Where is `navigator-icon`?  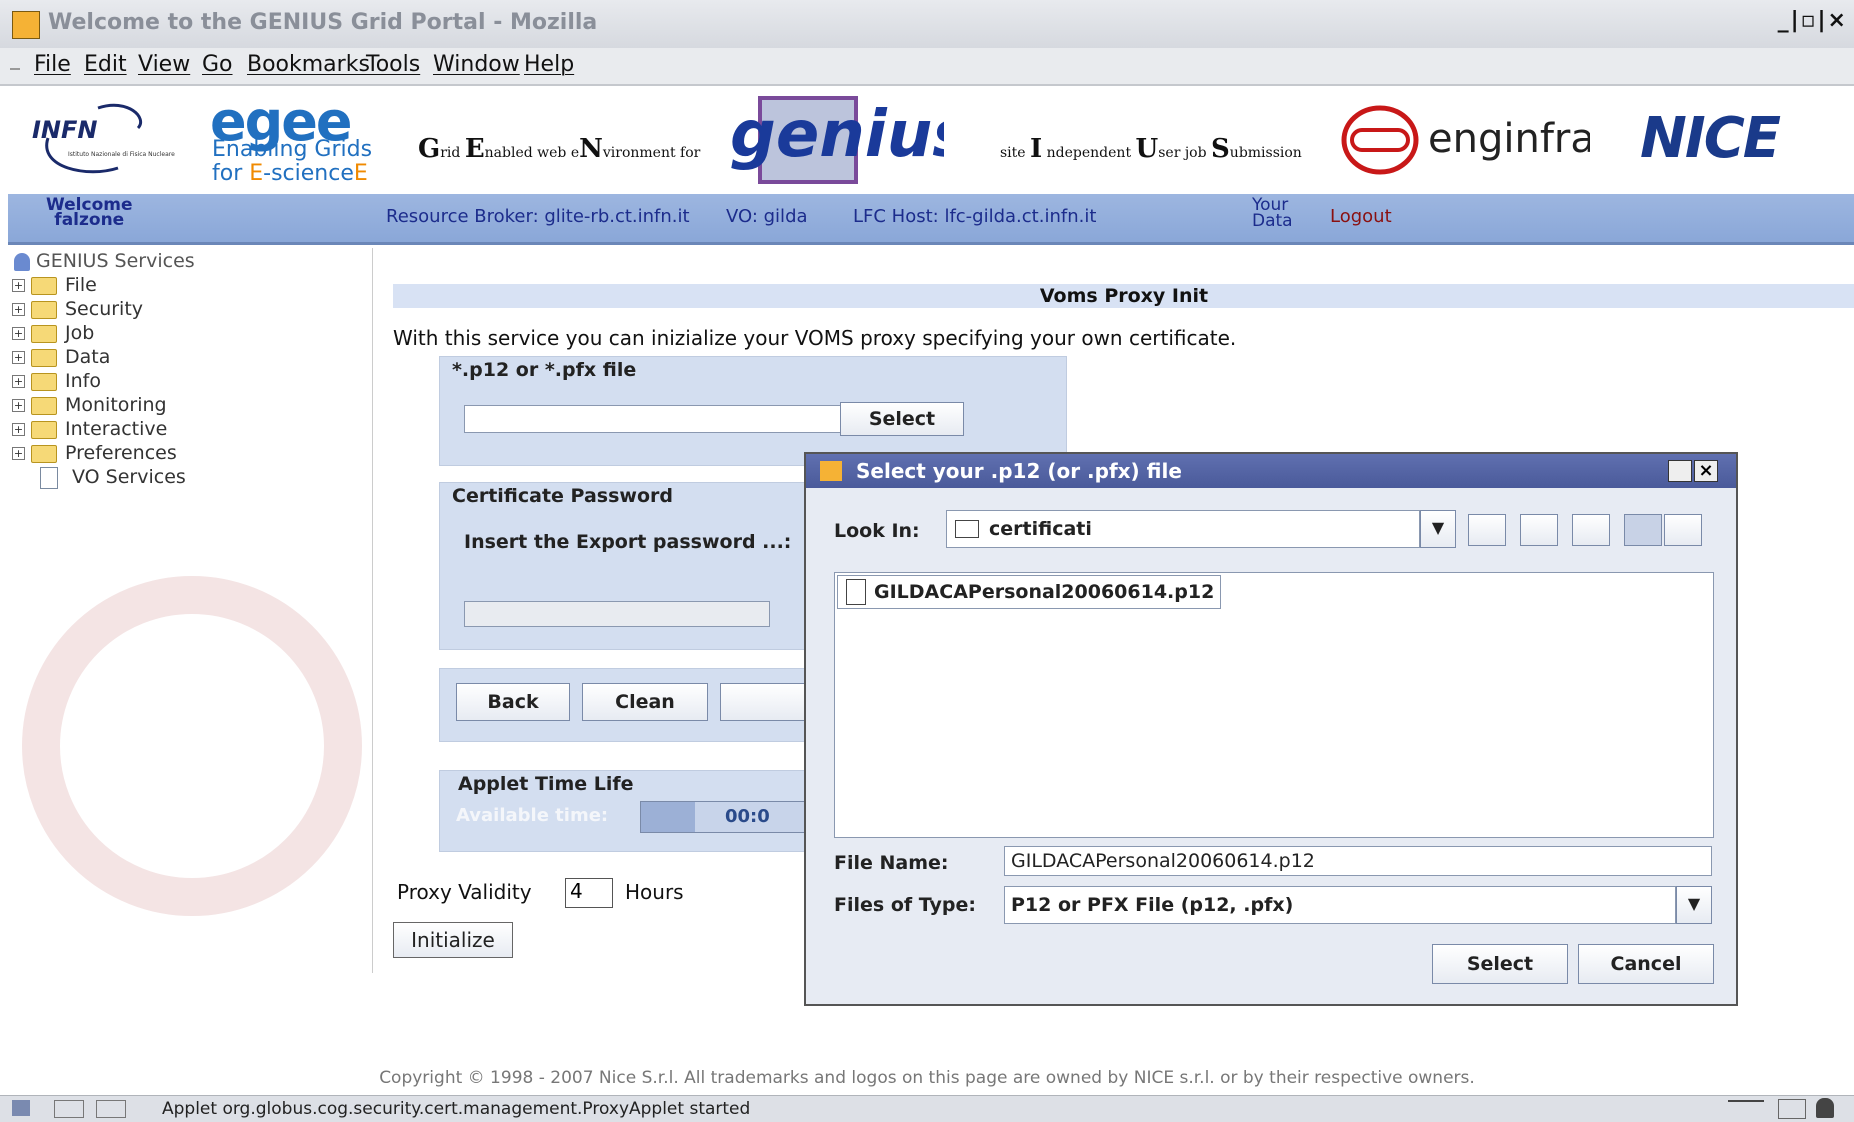 navigator-icon is located at coordinates (21, 1108).